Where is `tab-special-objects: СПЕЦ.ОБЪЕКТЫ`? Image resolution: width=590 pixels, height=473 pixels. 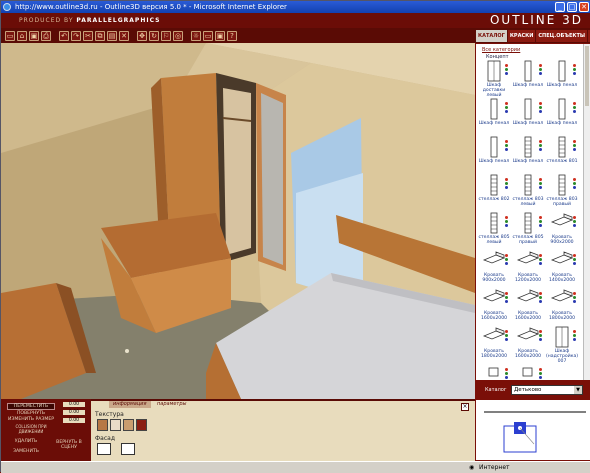
tab-special-objects: СПЕЦ.ОБЪЕКТЫ is located at coordinates (562, 36).